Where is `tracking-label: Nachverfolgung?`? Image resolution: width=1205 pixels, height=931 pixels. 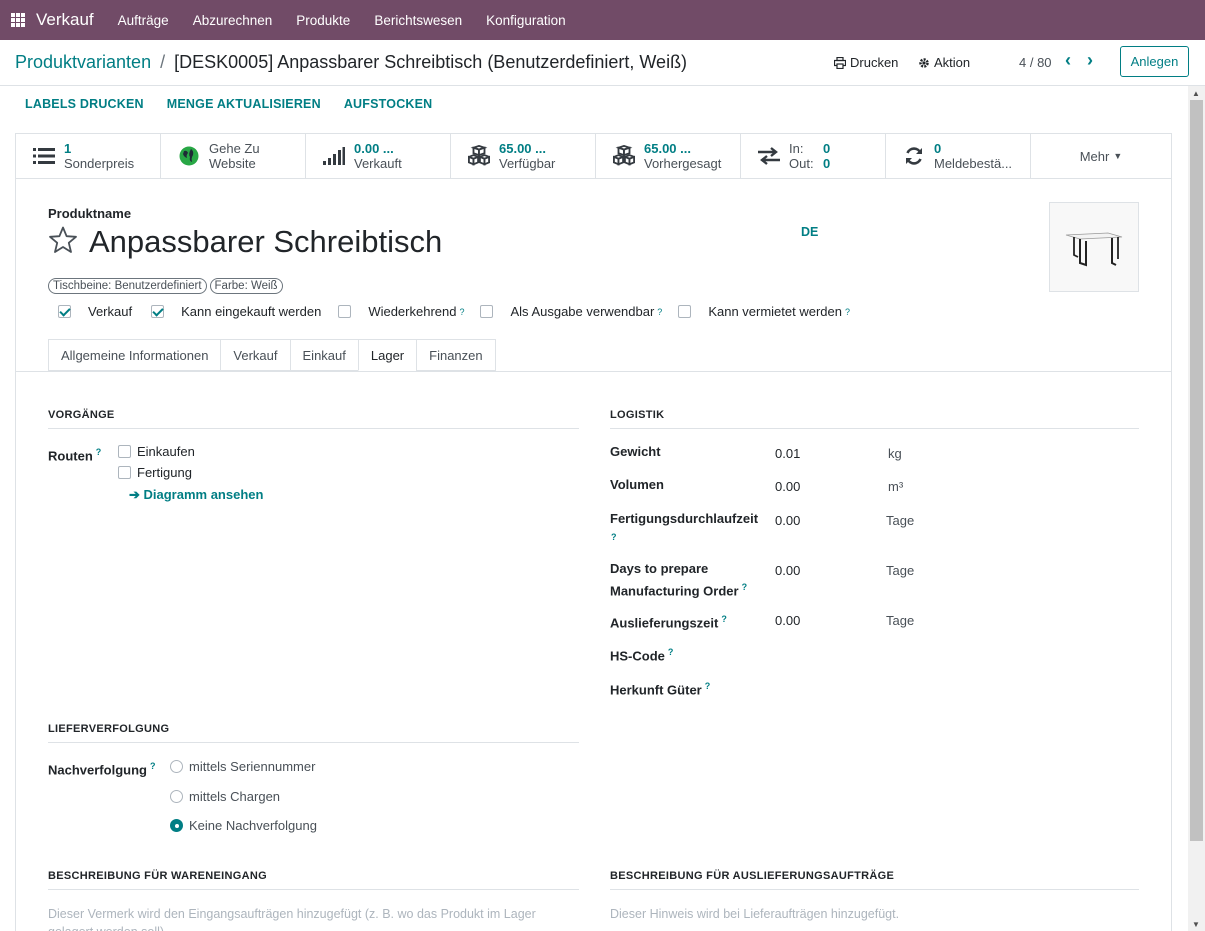 tracking-label: Nachverfolgung? is located at coordinates (101, 768).